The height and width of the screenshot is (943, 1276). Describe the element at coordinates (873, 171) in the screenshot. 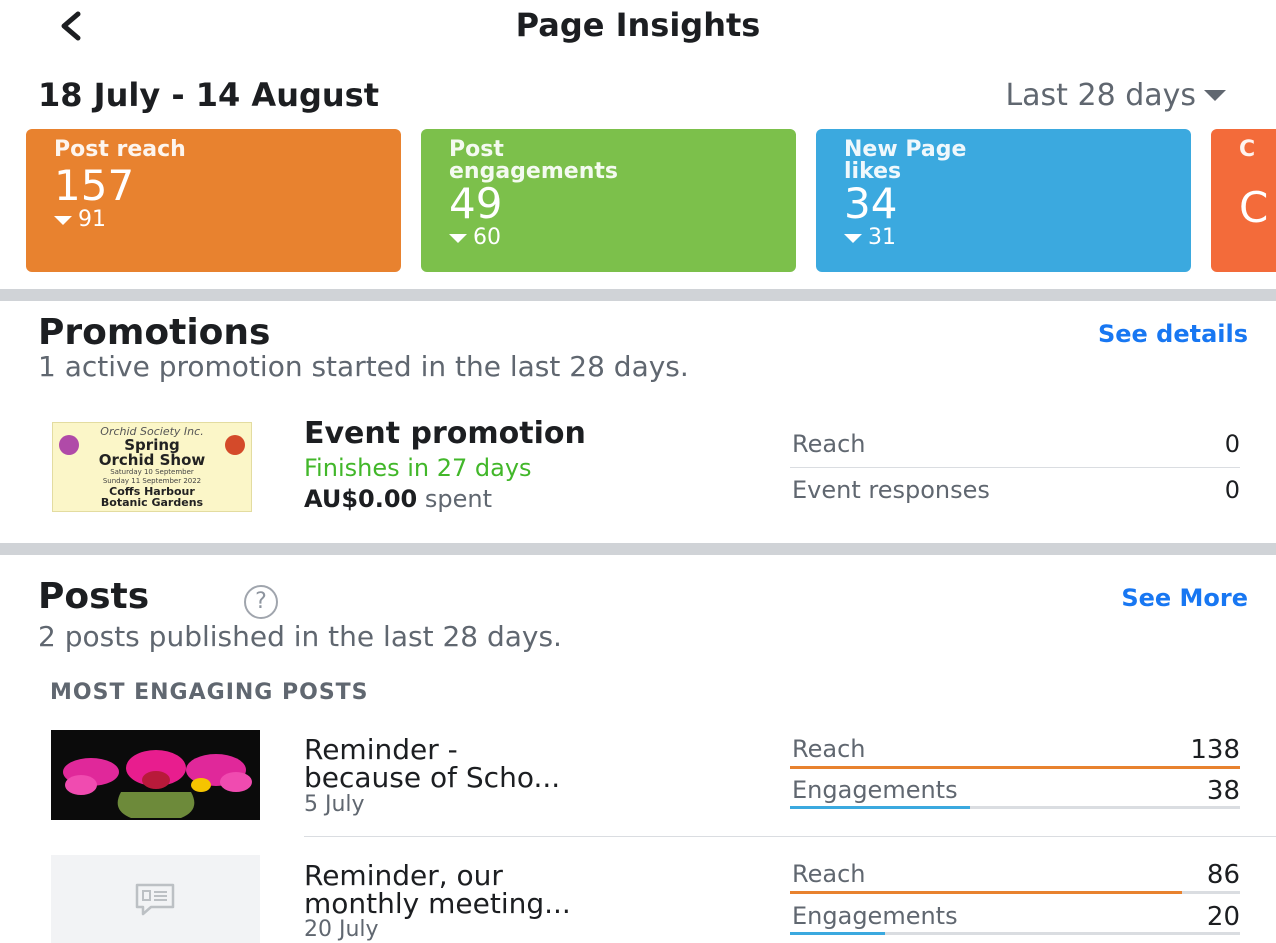

I see `card-label-line2: likes` at that location.